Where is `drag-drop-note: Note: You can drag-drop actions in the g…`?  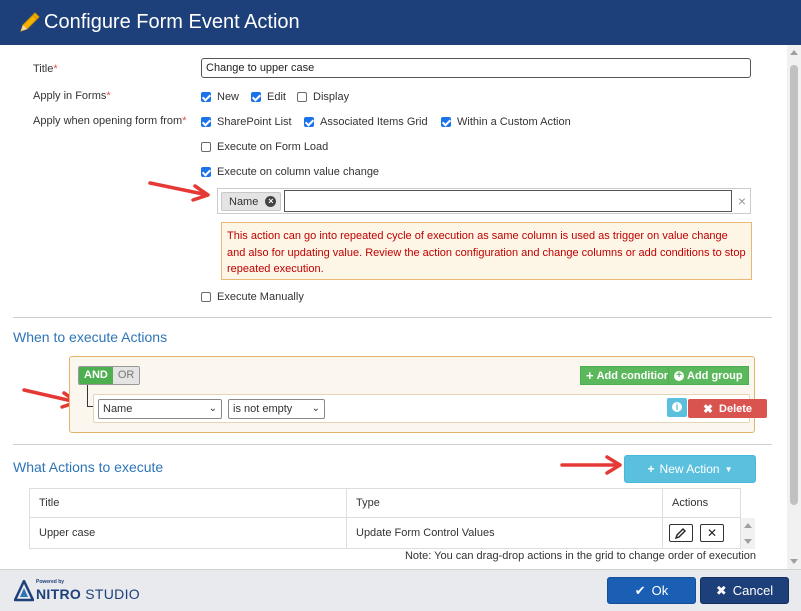 drag-drop-note: Note: You can drag-drop actions in the g… is located at coordinates (580, 556).